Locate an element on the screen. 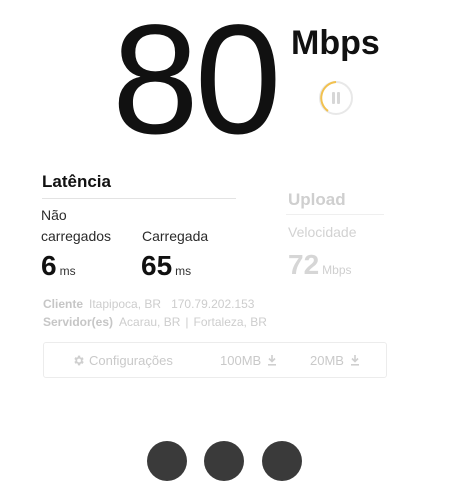  unloaded-latency-value: 6 is located at coordinates (49, 265).